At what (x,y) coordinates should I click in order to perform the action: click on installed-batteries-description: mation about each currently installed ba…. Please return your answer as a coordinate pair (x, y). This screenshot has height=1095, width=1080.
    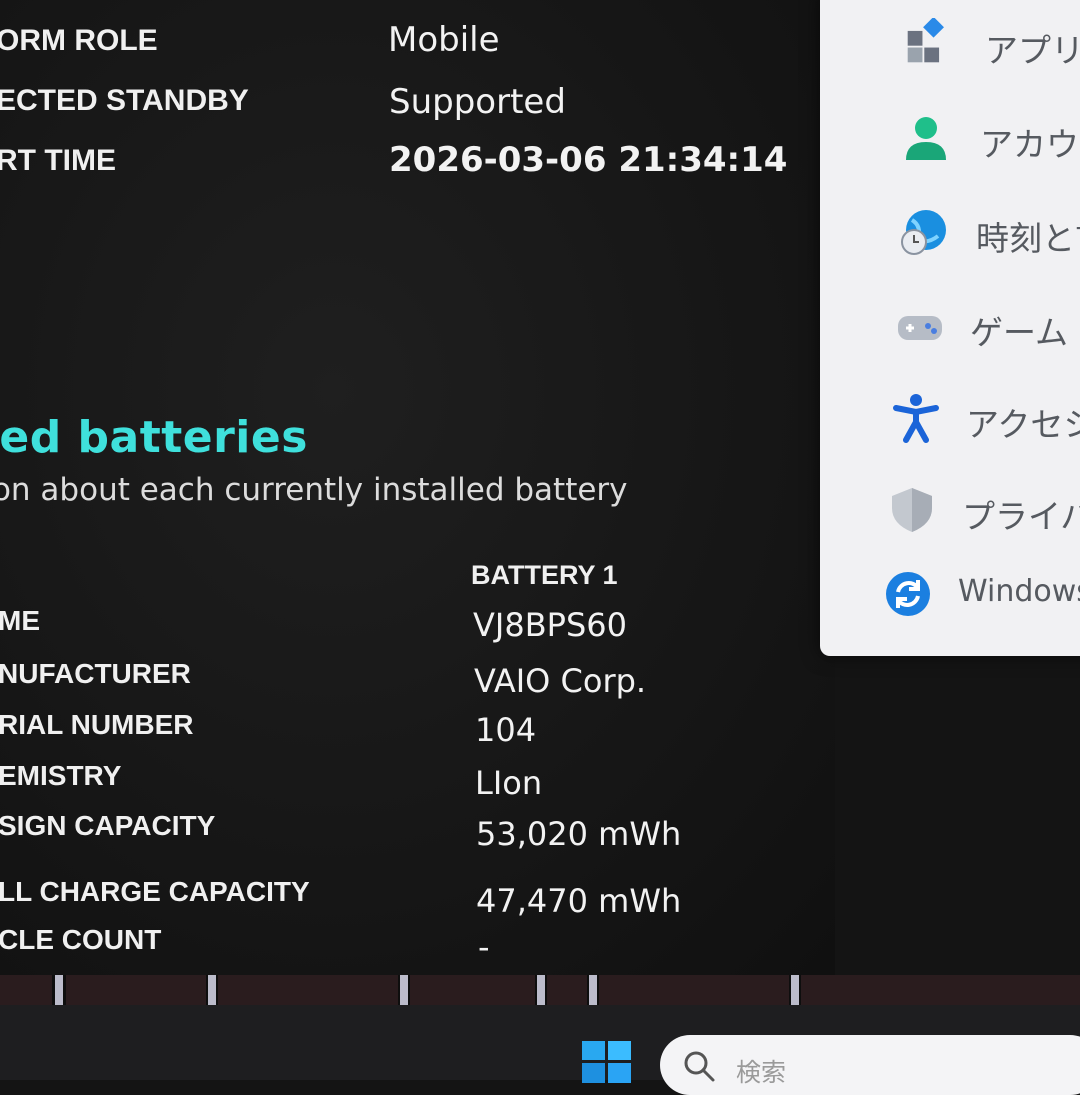
    Looking at the image, I should click on (314, 490).